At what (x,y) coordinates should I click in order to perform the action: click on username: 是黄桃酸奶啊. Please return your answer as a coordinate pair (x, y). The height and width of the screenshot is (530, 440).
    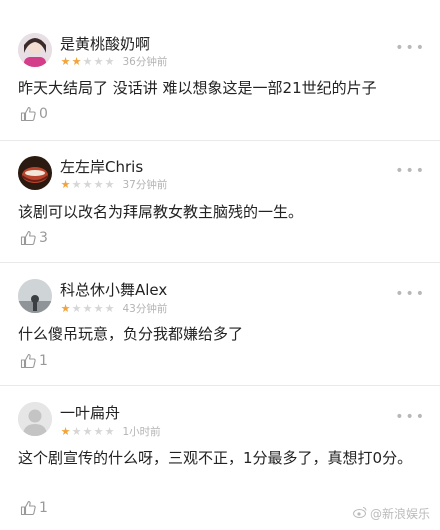
    Looking at the image, I should click on (105, 43).